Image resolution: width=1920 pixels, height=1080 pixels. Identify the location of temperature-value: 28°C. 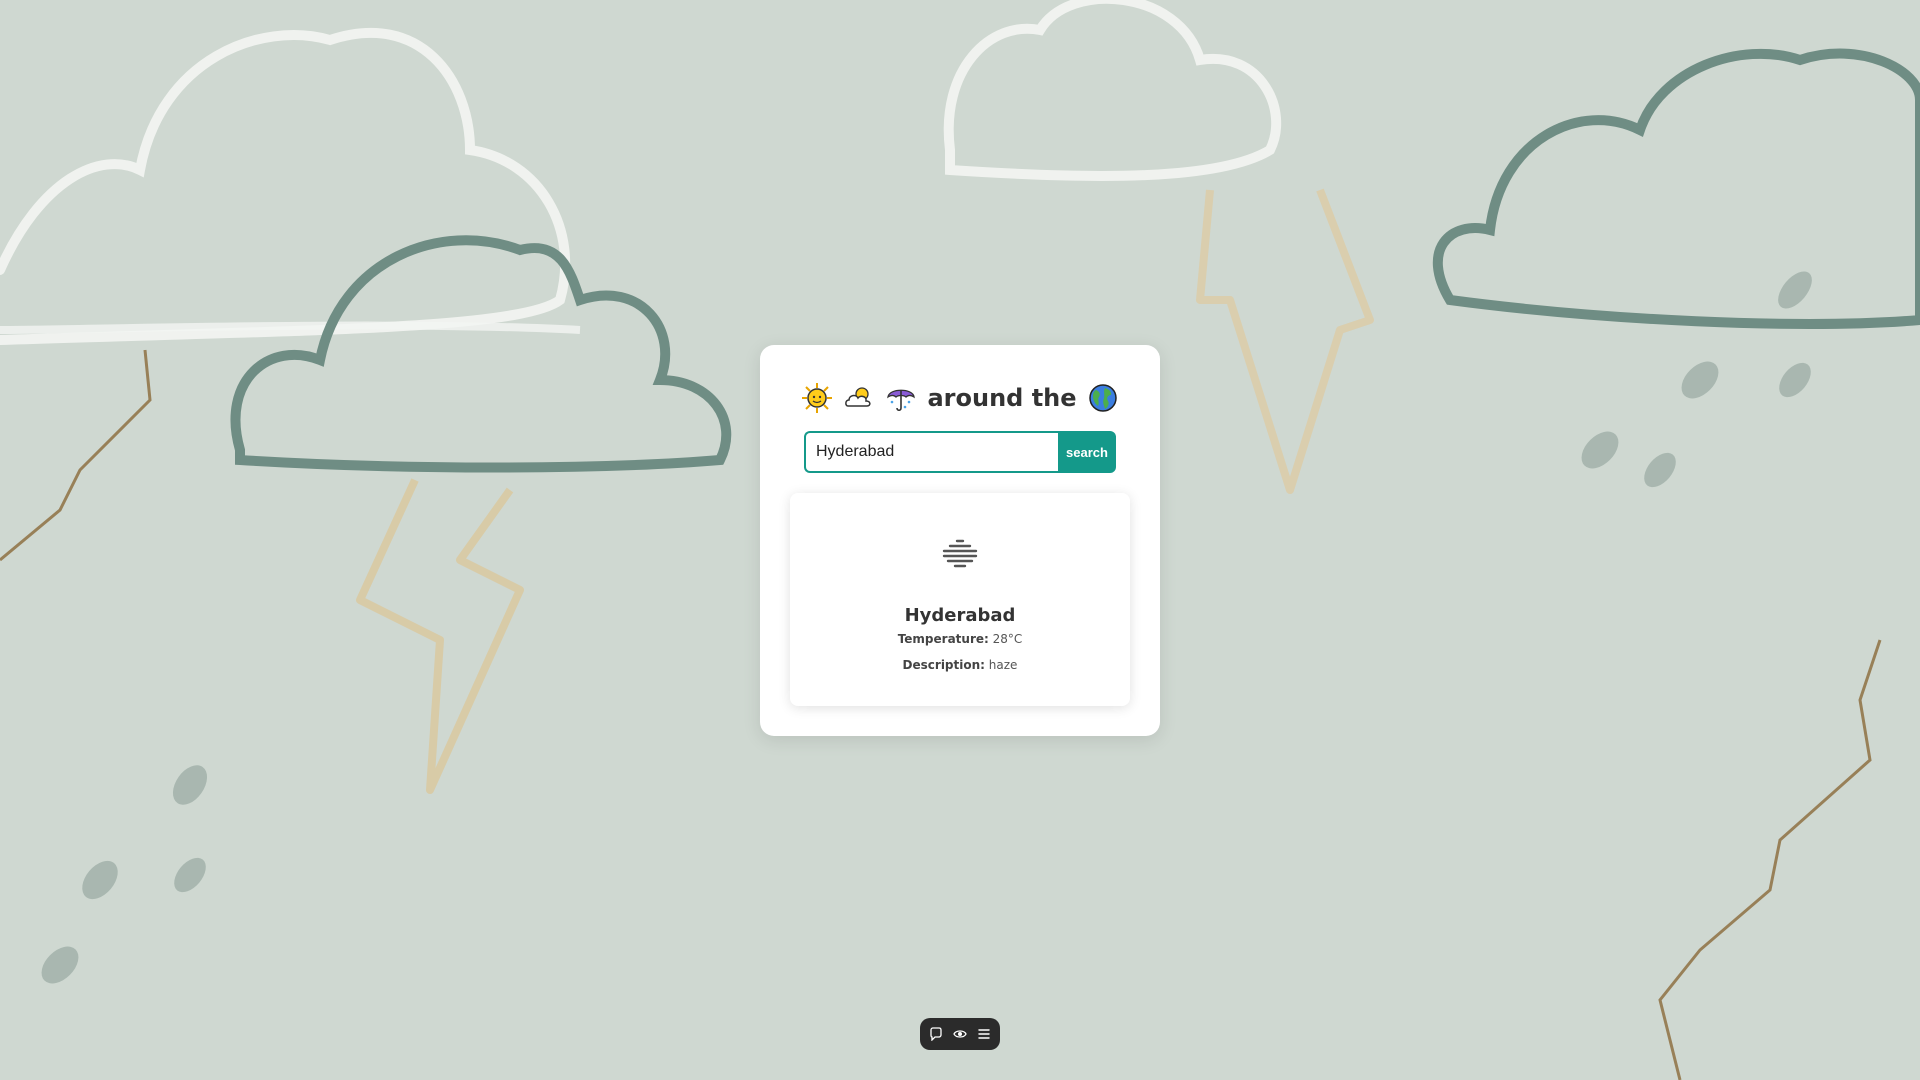
(1007, 639).